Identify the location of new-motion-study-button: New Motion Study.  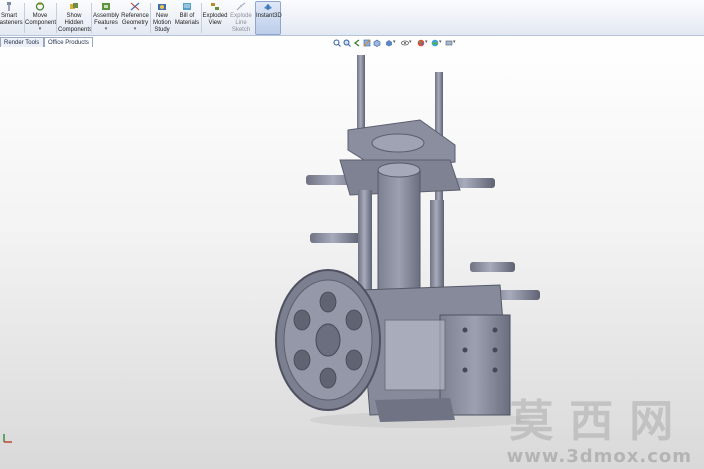
(162, 19).